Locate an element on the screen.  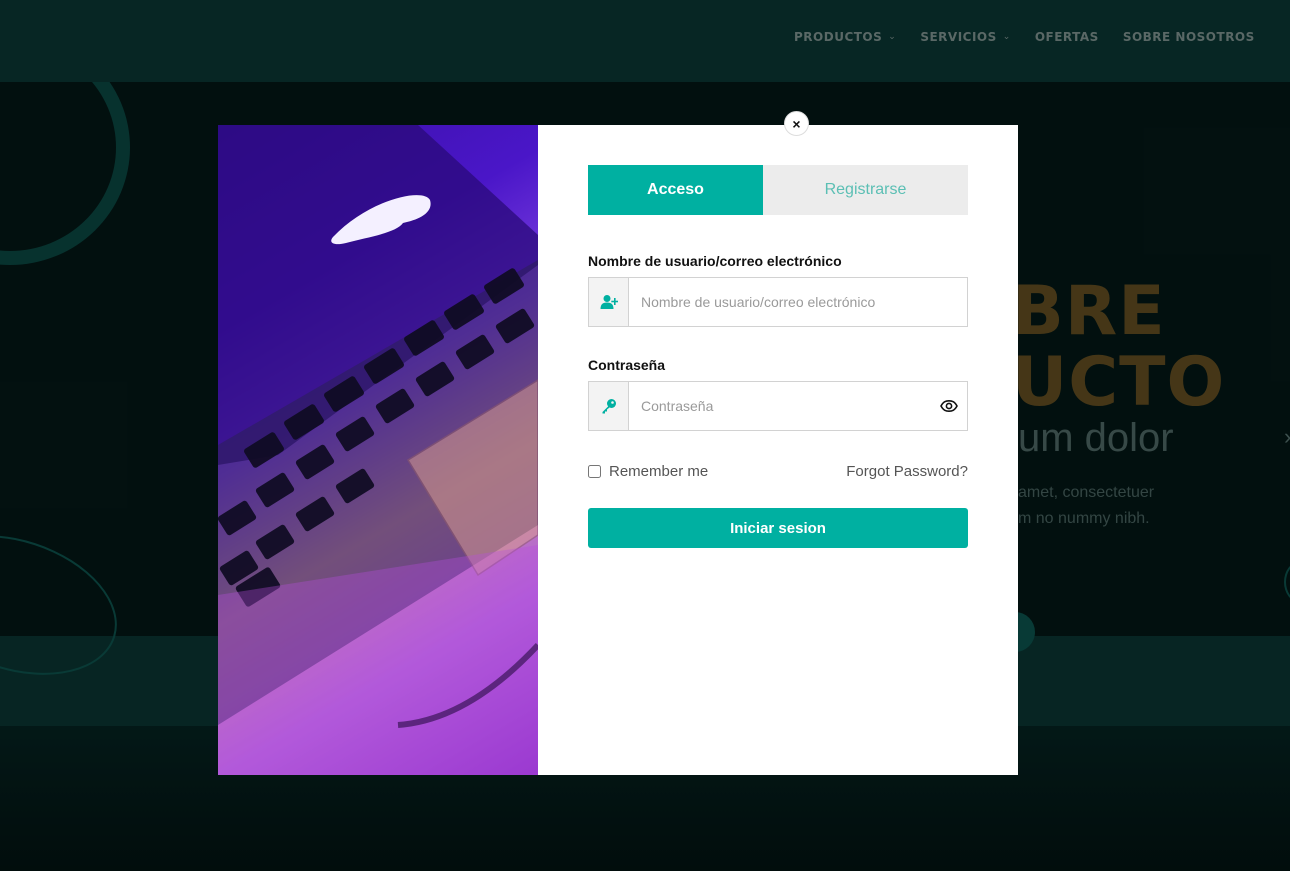
key-icon is located at coordinates (609, 406).